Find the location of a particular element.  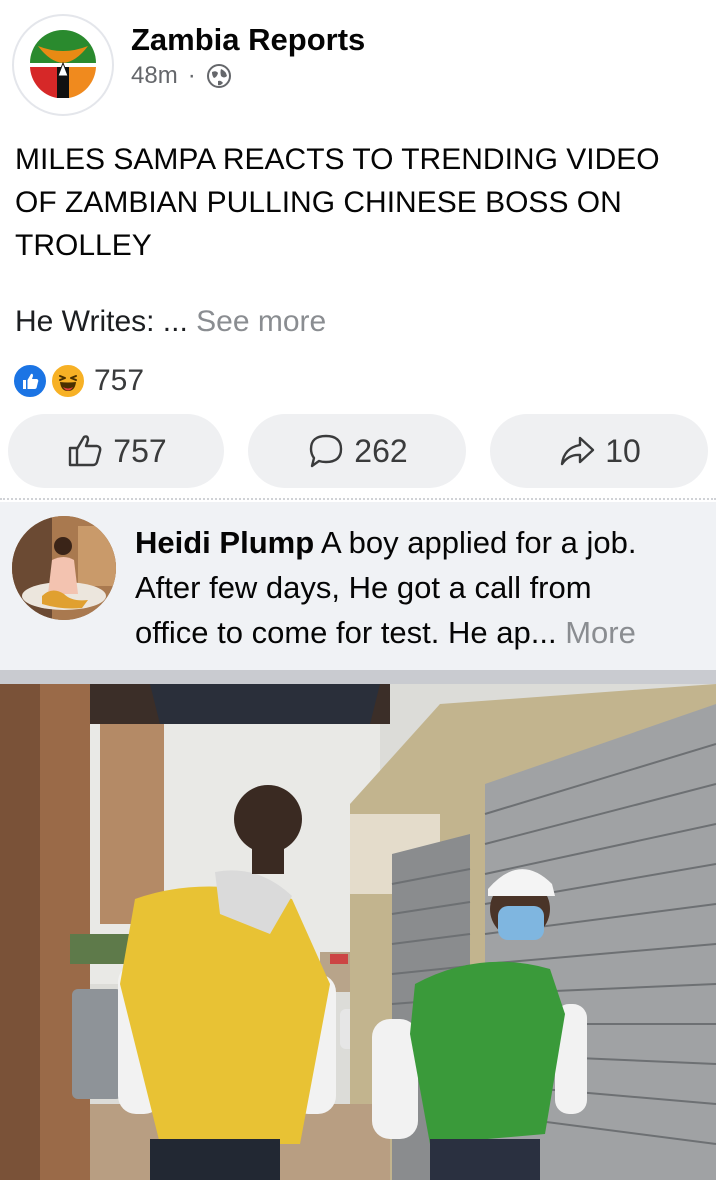

comment-button: 262 is located at coordinates (357, 451).